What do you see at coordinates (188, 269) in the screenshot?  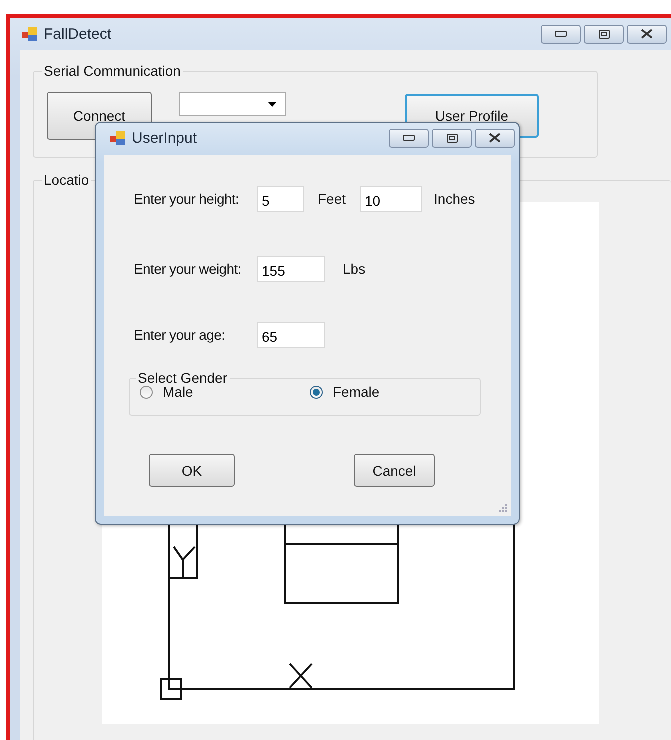 I see `weight-label: Enter your weight:` at bounding box center [188, 269].